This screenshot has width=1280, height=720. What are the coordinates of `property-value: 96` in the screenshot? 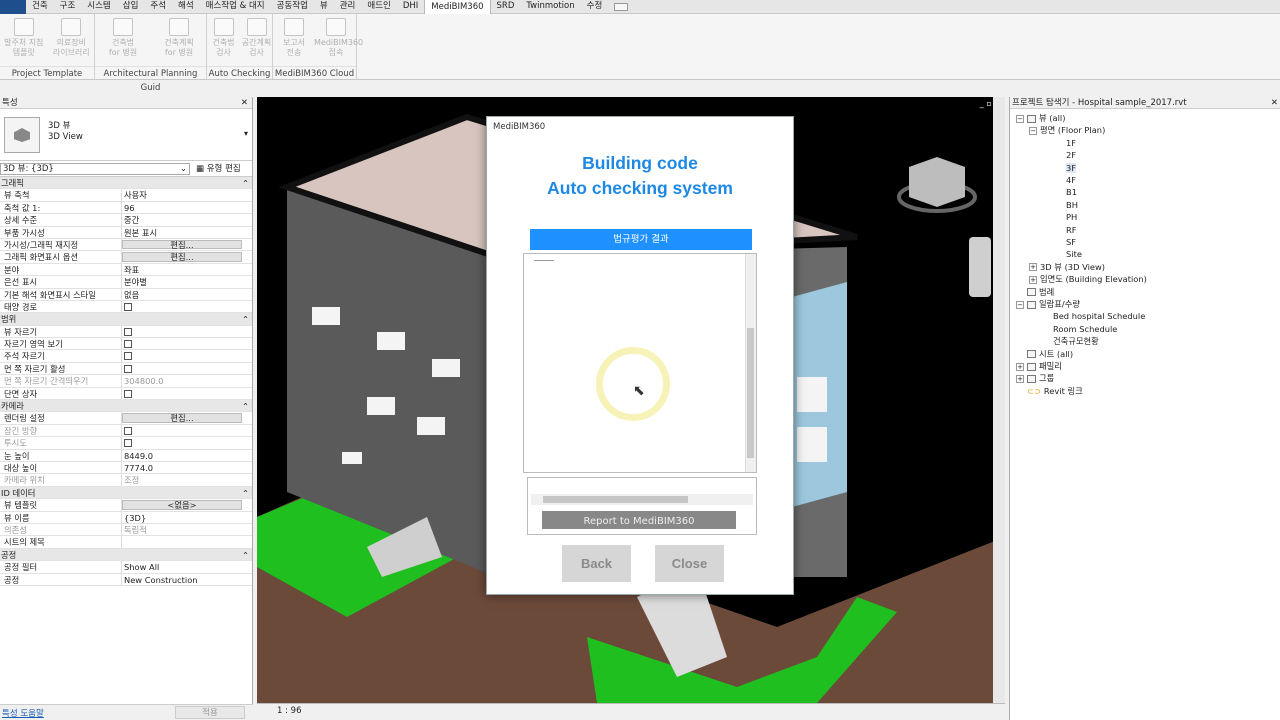 It's located at (187, 207).